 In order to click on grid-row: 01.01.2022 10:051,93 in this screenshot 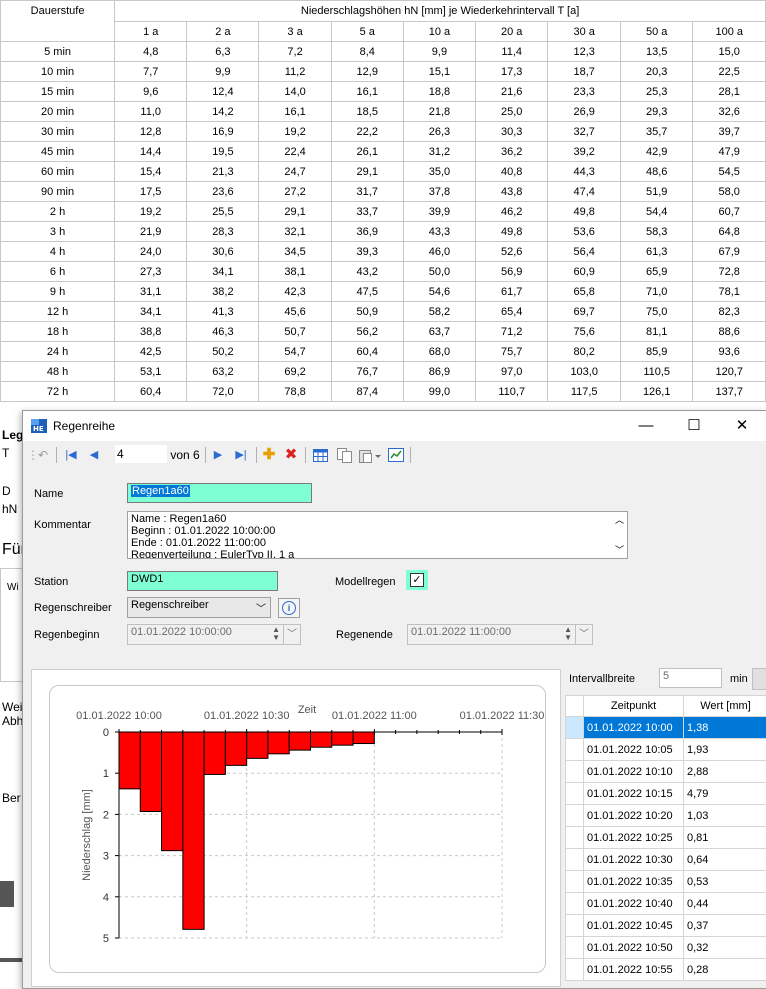, I will do `click(666, 750)`.